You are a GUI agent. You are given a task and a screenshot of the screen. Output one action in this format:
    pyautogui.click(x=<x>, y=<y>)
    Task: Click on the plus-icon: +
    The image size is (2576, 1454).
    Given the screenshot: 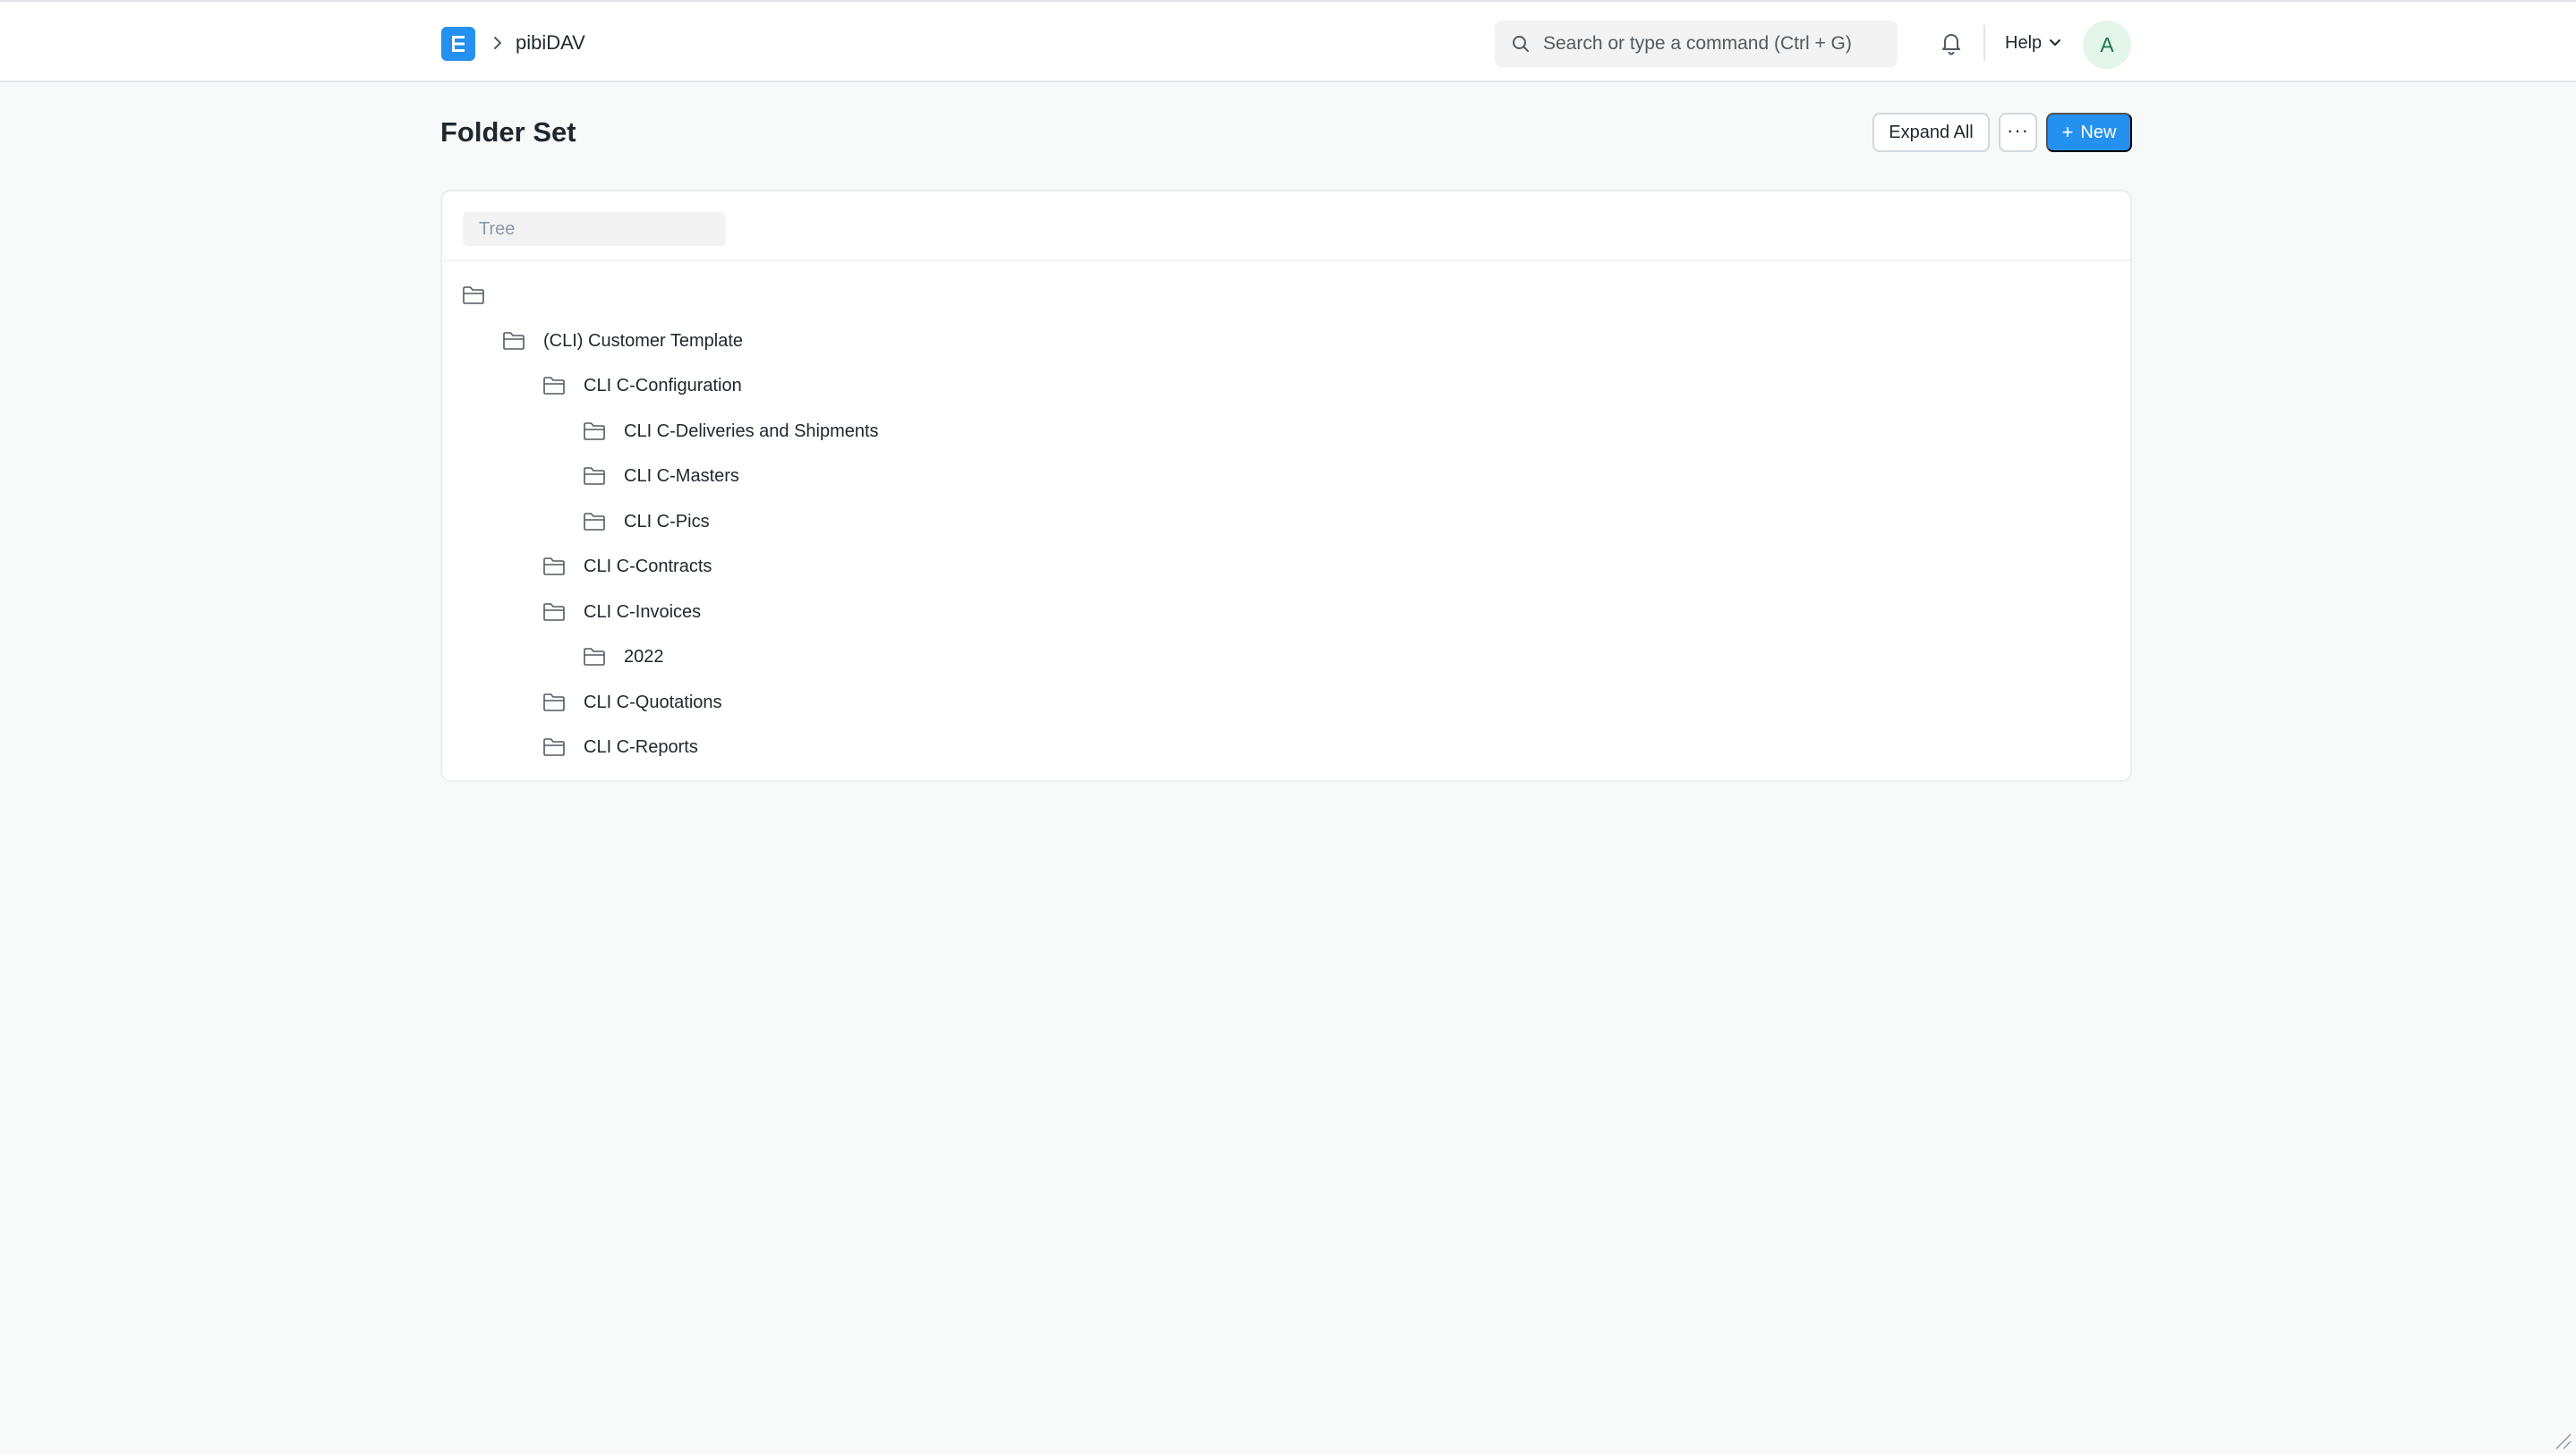 What is the action you would take?
    pyautogui.click(x=2067, y=132)
    